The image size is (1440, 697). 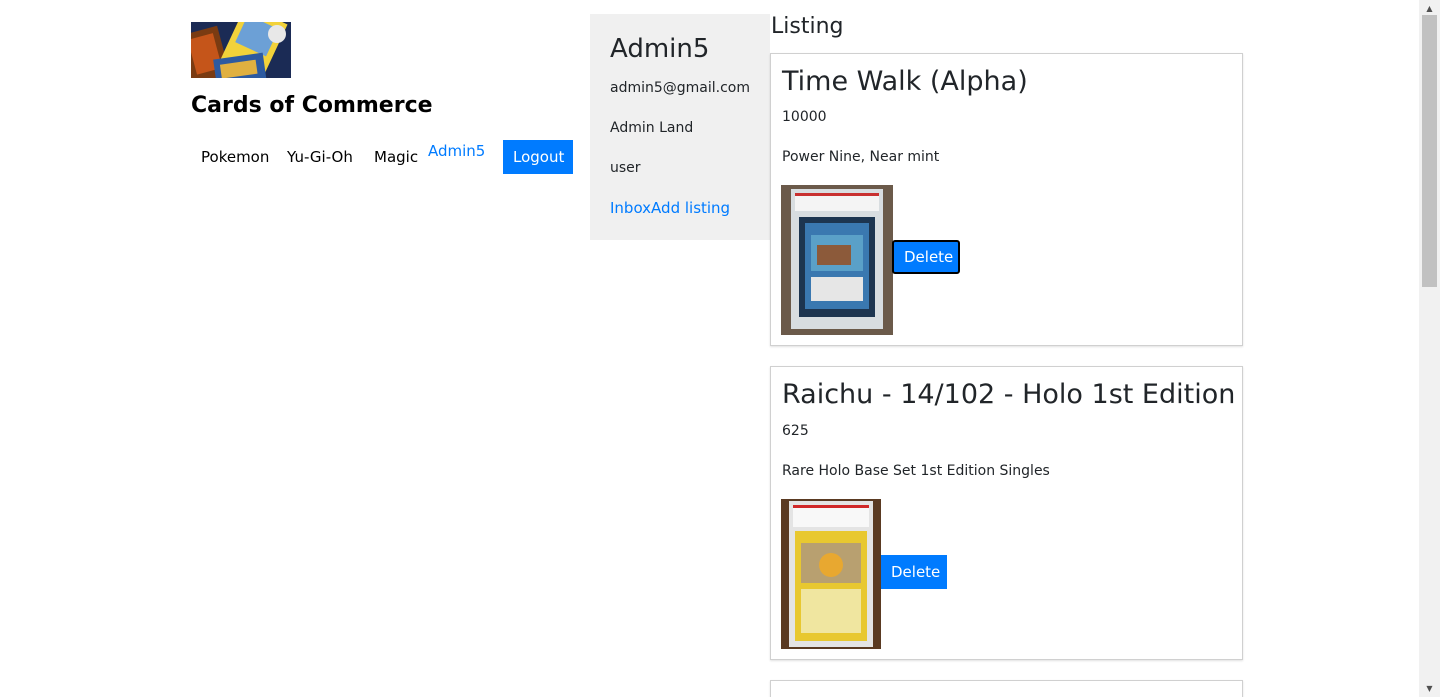 What do you see at coordinates (905, 81) in the screenshot?
I see `listing-title: Time Walk (Alpha)` at bounding box center [905, 81].